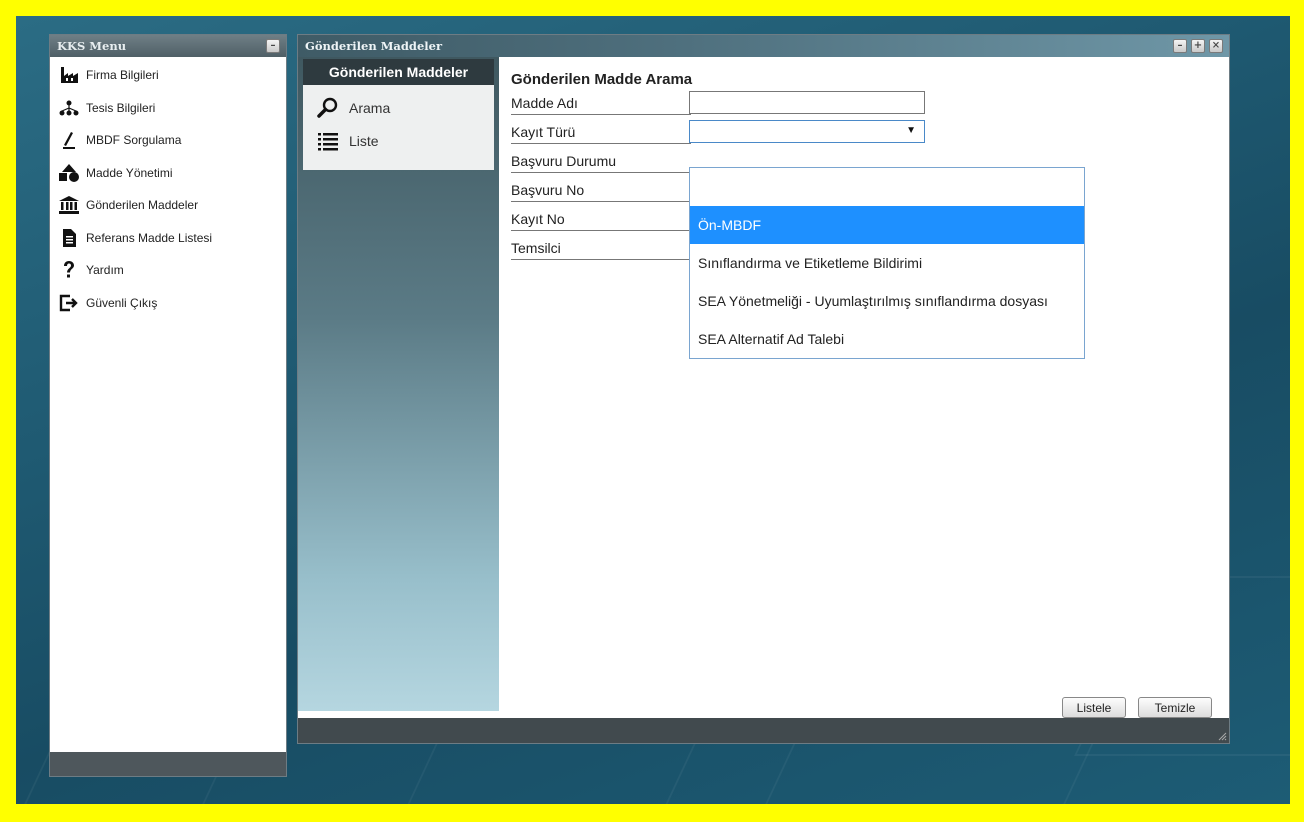 This screenshot has height=822, width=1304. Describe the element at coordinates (887, 187) in the screenshot. I see `dropdown-option` at that location.